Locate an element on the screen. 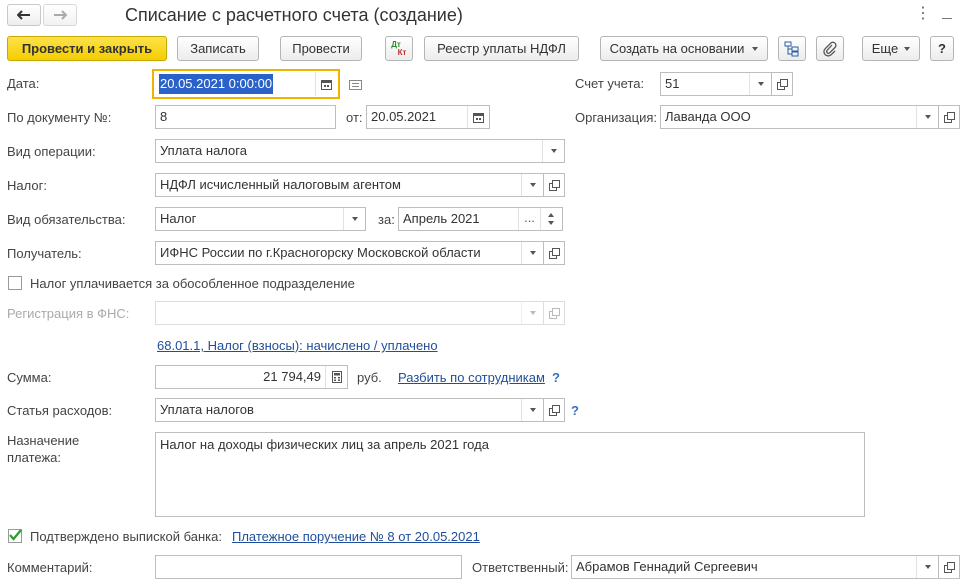 The width and height of the screenshot is (968, 581). comment-field is located at coordinates (308, 567).